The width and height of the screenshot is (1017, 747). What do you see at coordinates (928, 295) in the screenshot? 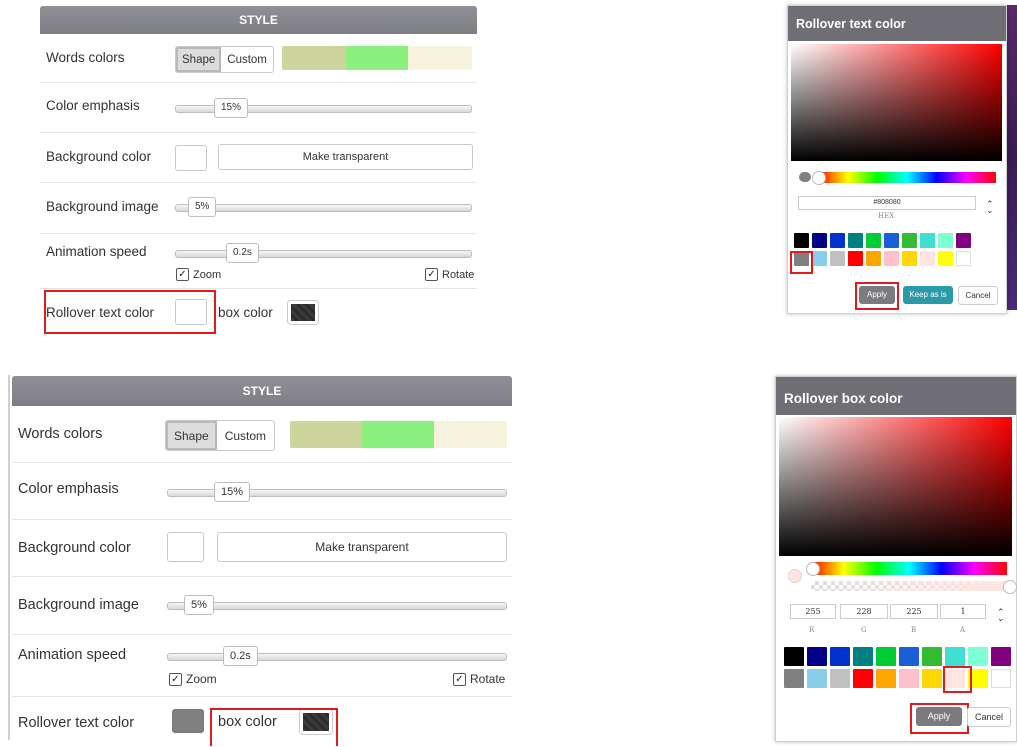
I see `keep-as-is-button: Keep as is` at bounding box center [928, 295].